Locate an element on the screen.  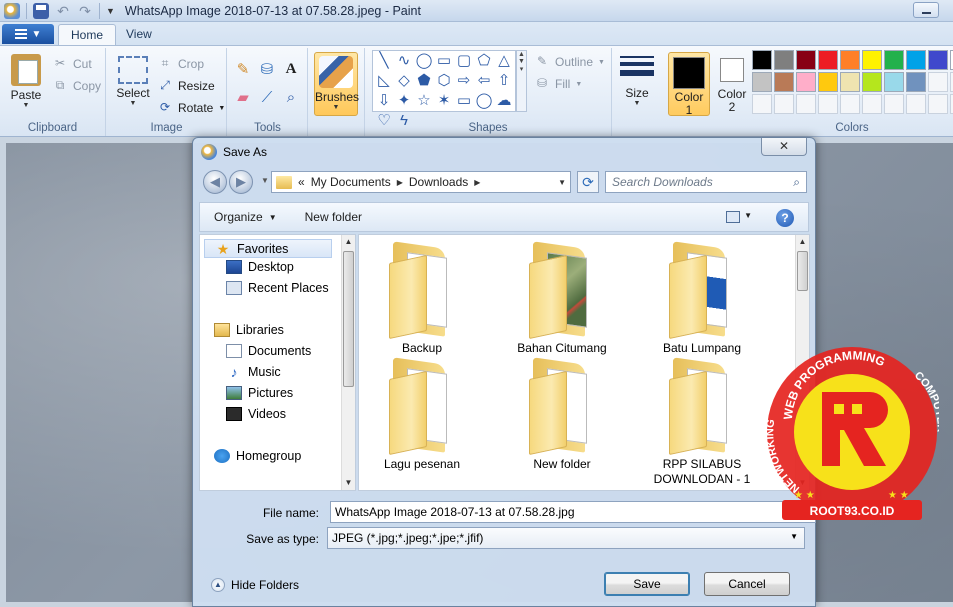
save-button: Save is located at coordinates (647, 584).